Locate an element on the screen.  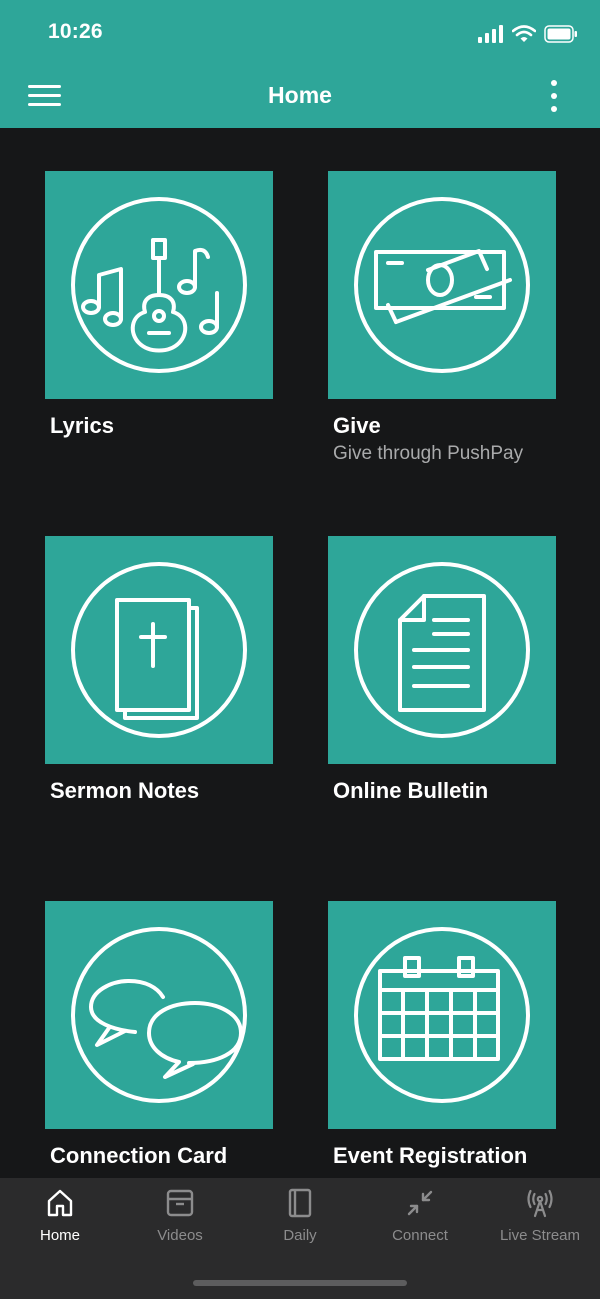
home-icon is located at coordinates (60, 1203).